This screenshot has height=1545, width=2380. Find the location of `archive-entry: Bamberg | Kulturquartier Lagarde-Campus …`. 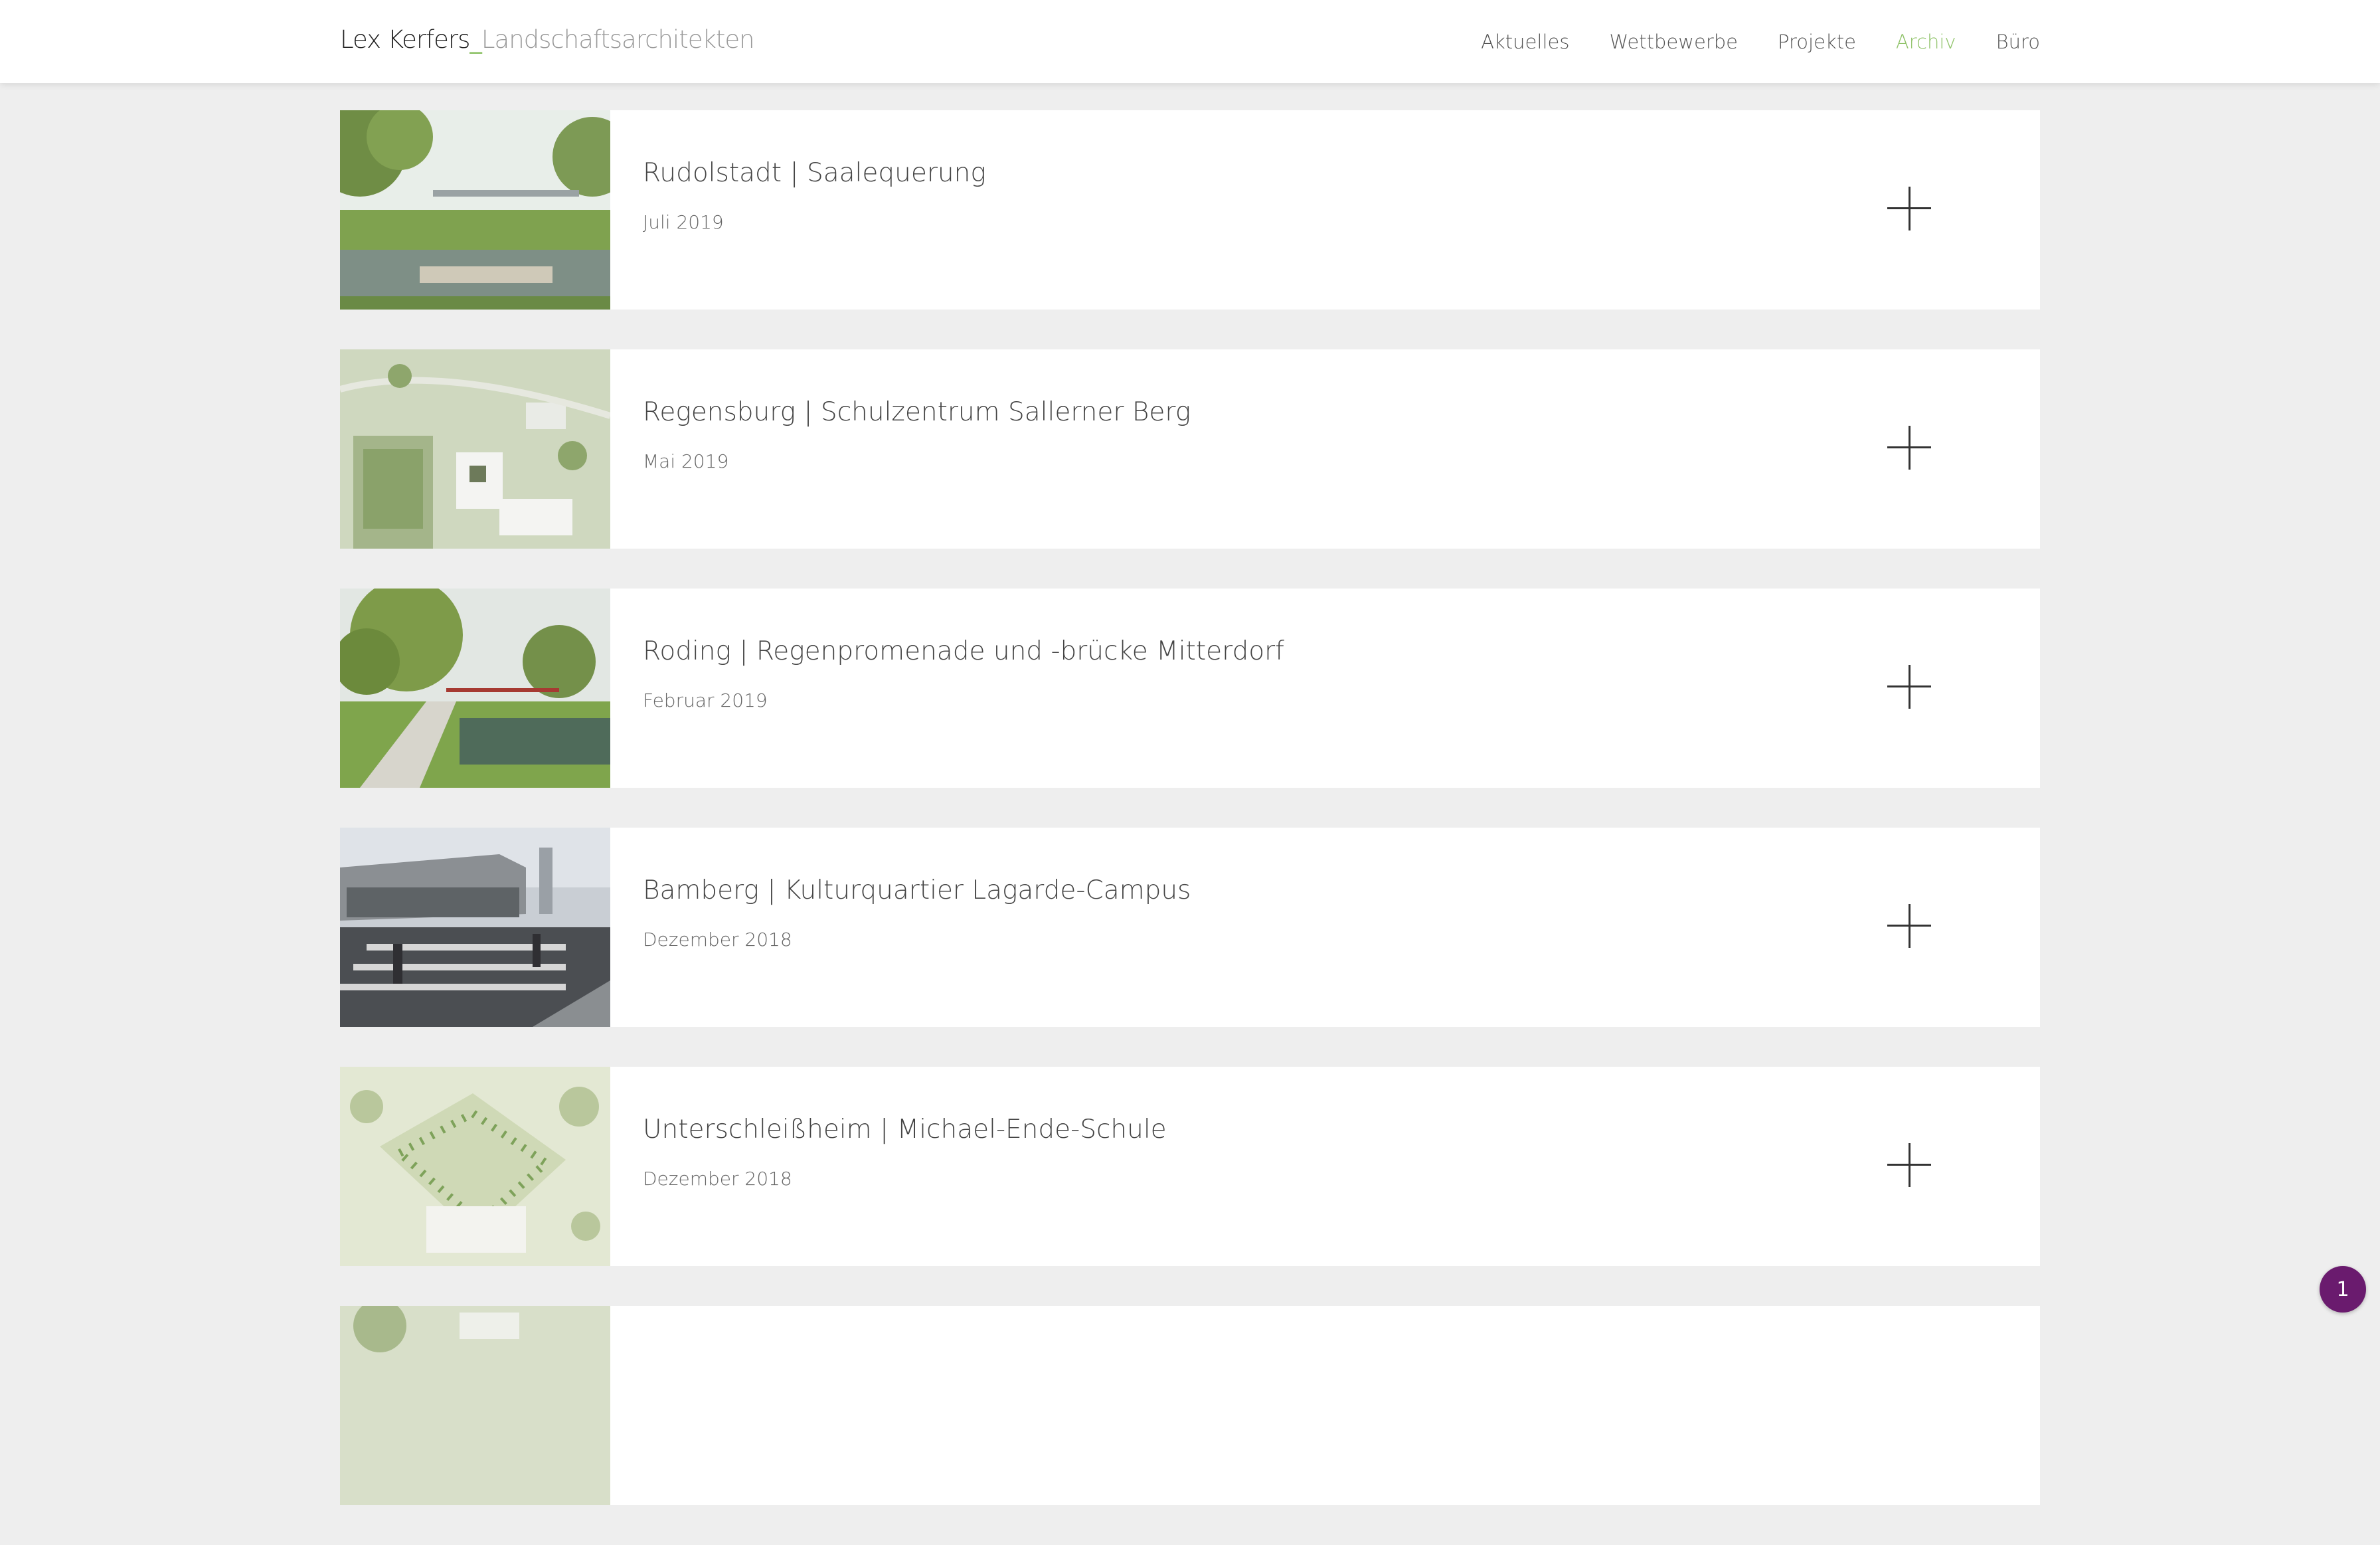

archive-entry: Bamberg | Kulturquartier Lagarde-Campus … is located at coordinates (1190, 927).